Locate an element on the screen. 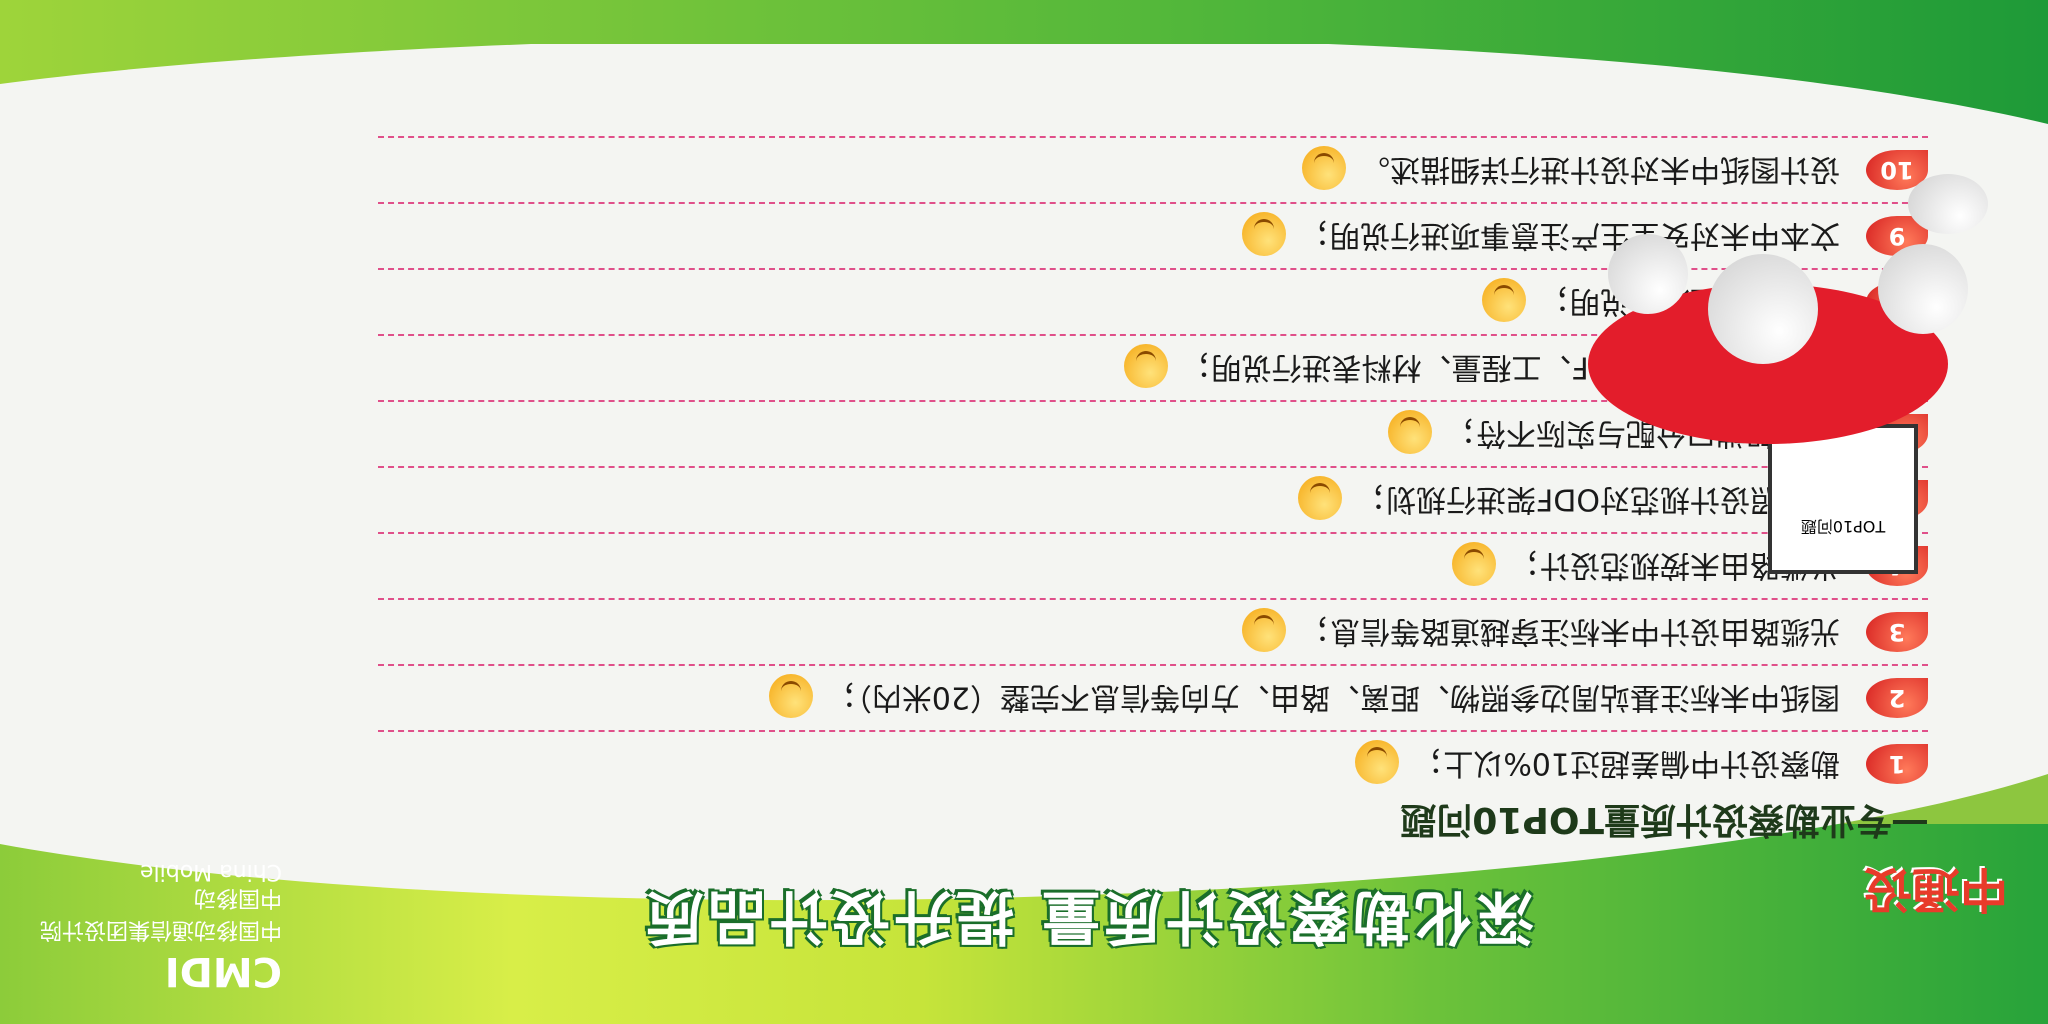 The image size is (2048, 1024). item-number-badge: 1 is located at coordinates (1897, 764).